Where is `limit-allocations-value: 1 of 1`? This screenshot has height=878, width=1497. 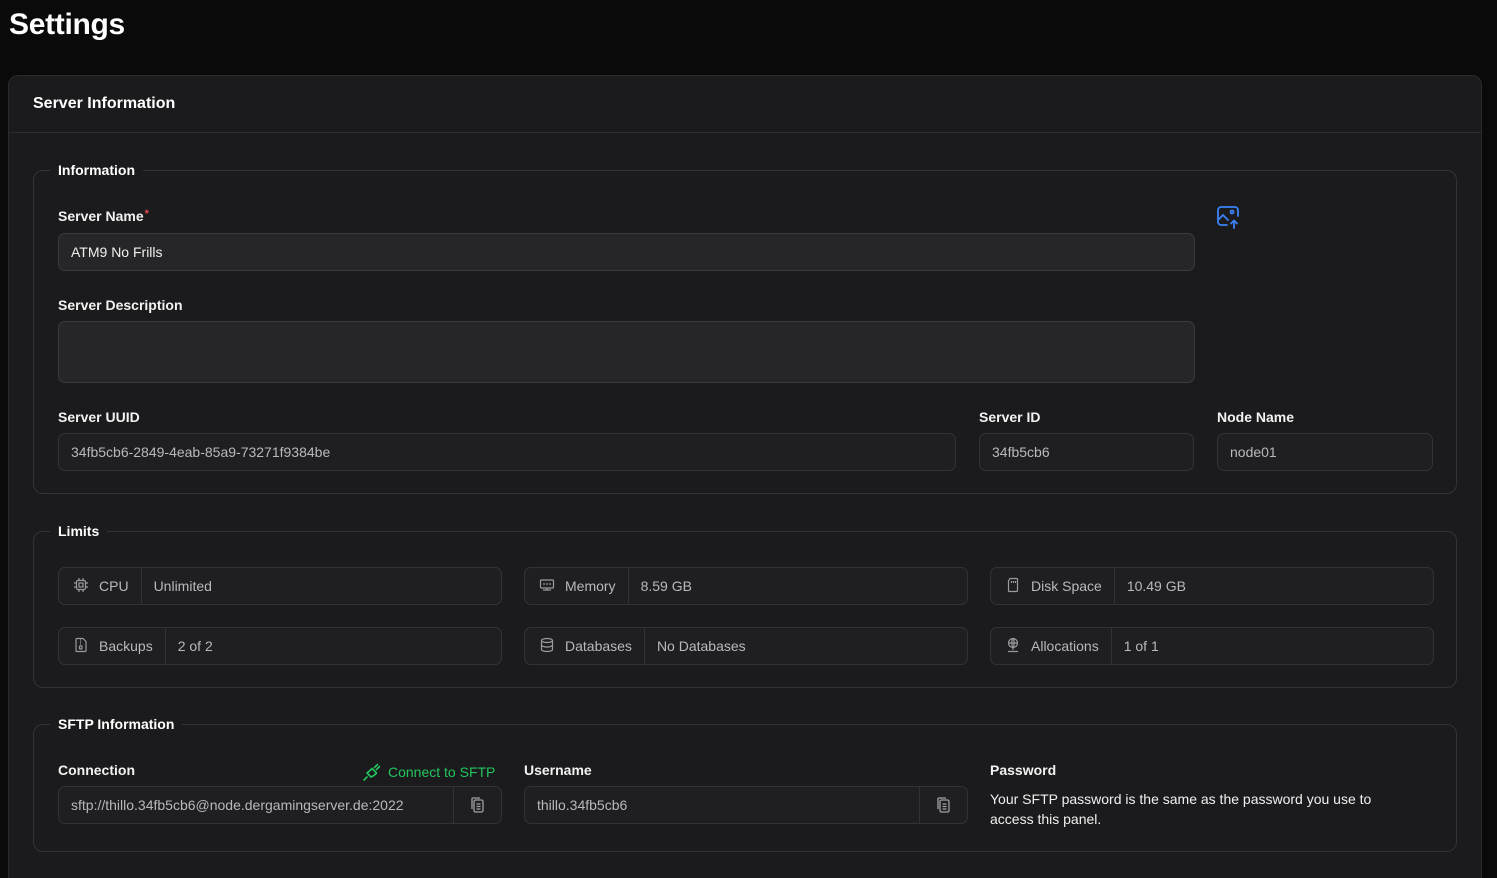
limit-allocations-value: 1 of 1 is located at coordinates (1141, 646).